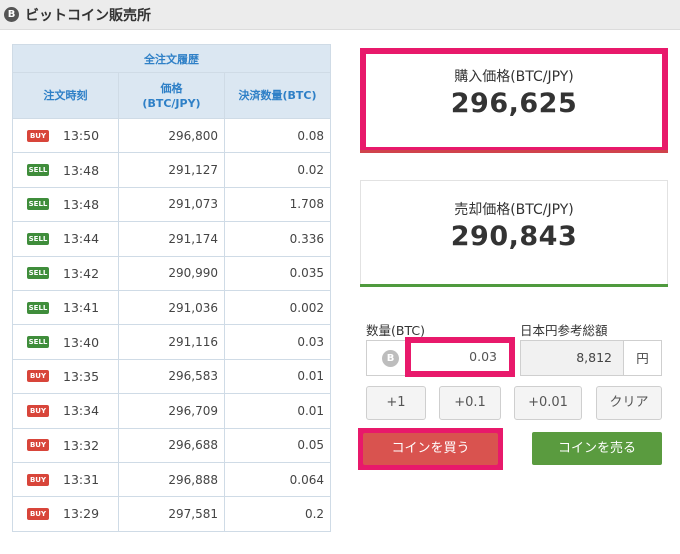  Describe the element at coordinates (81, 342) in the screenshot. I see `row-time: 13:40` at that location.